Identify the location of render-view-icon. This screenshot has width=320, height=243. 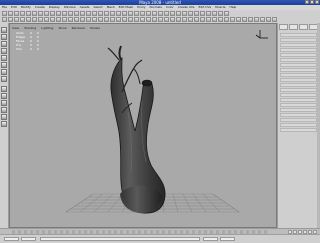
(4, 124).